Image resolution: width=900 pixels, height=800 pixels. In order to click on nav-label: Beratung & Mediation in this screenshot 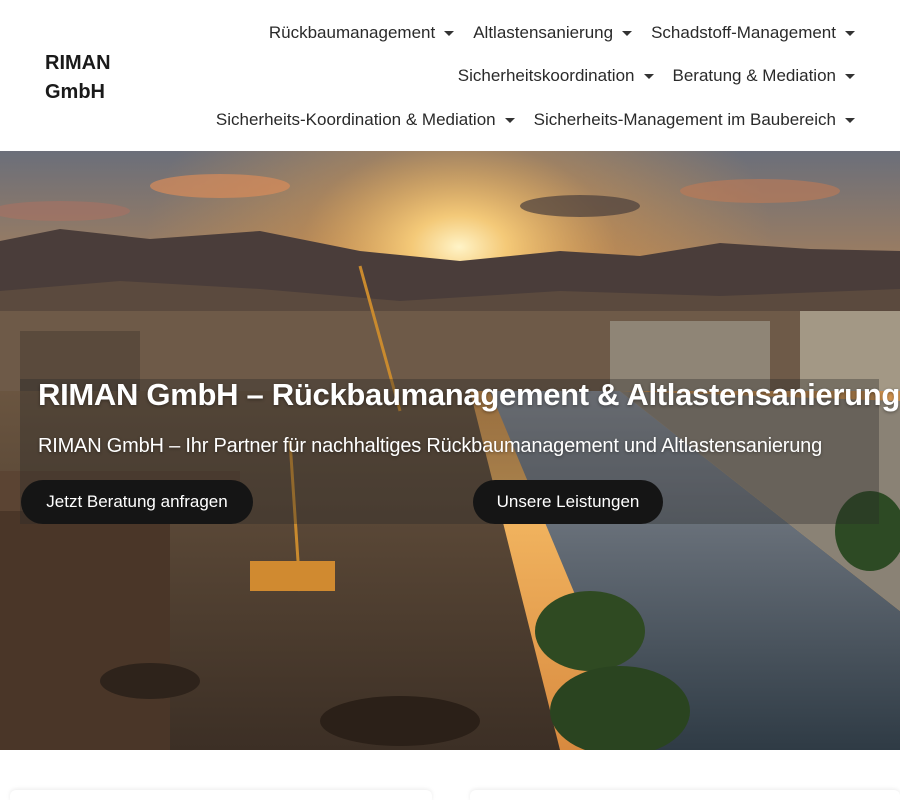, I will do `click(754, 75)`.